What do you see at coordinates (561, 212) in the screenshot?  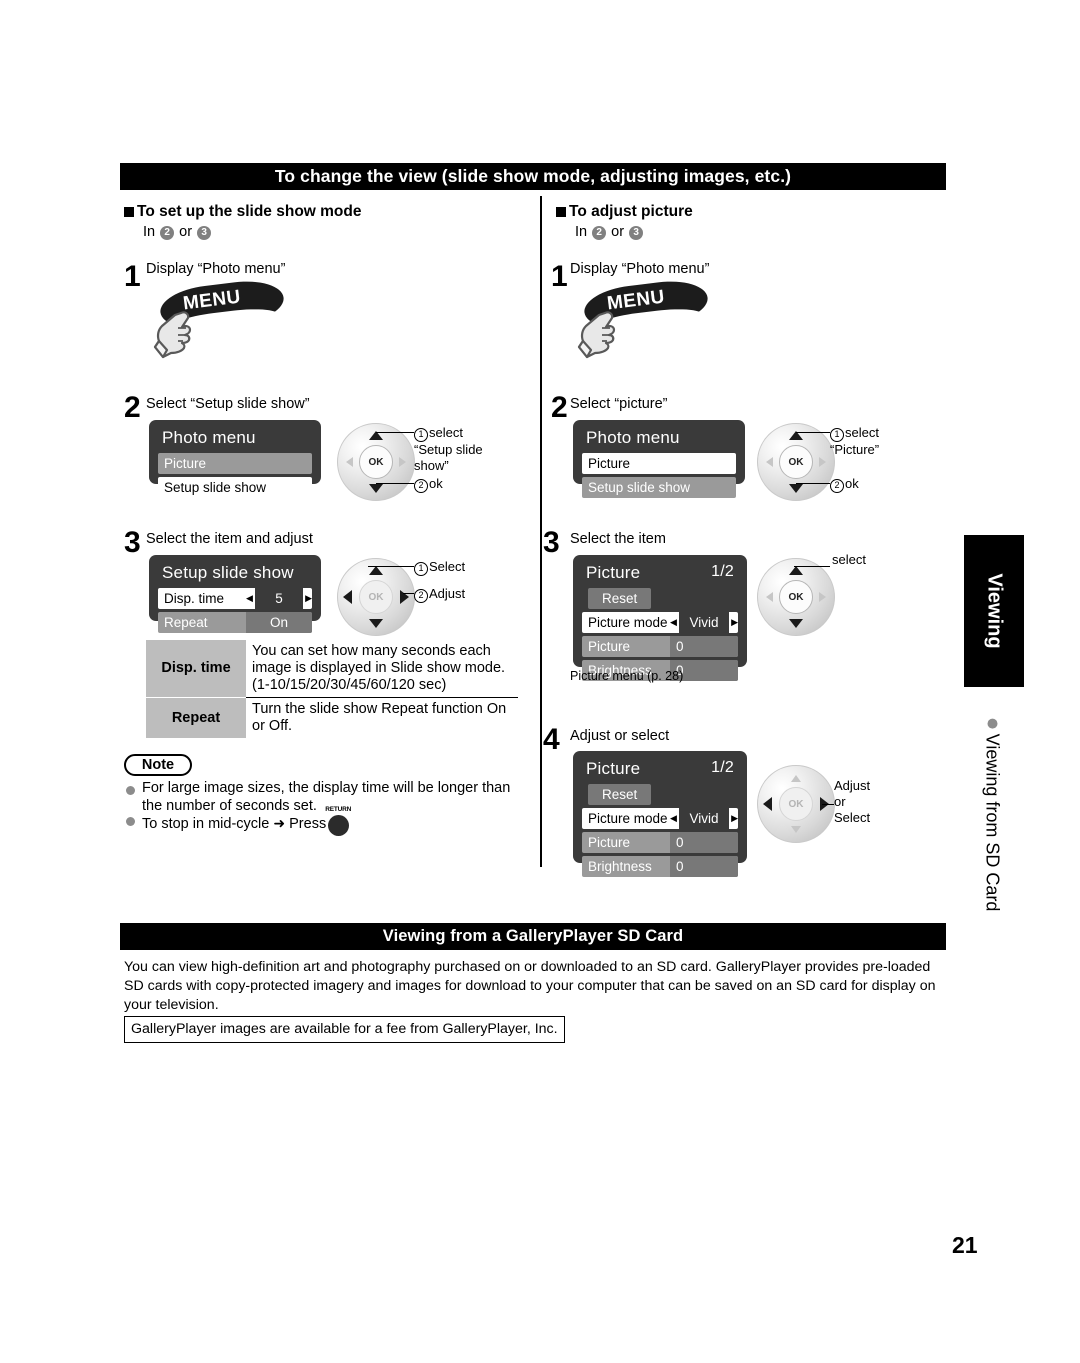 I see `bullet-square-icon` at bounding box center [561, 212].